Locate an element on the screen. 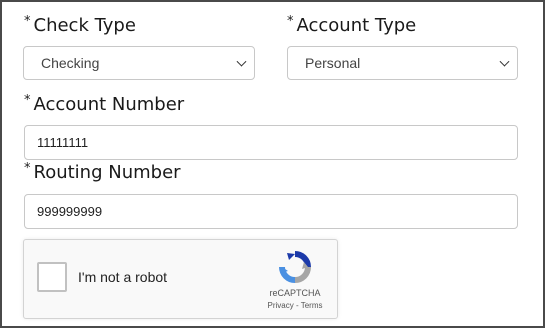 The height and width of the screenshot is (328, 545). routing-number-value: 999999999 is located at coordinates (70, 211).